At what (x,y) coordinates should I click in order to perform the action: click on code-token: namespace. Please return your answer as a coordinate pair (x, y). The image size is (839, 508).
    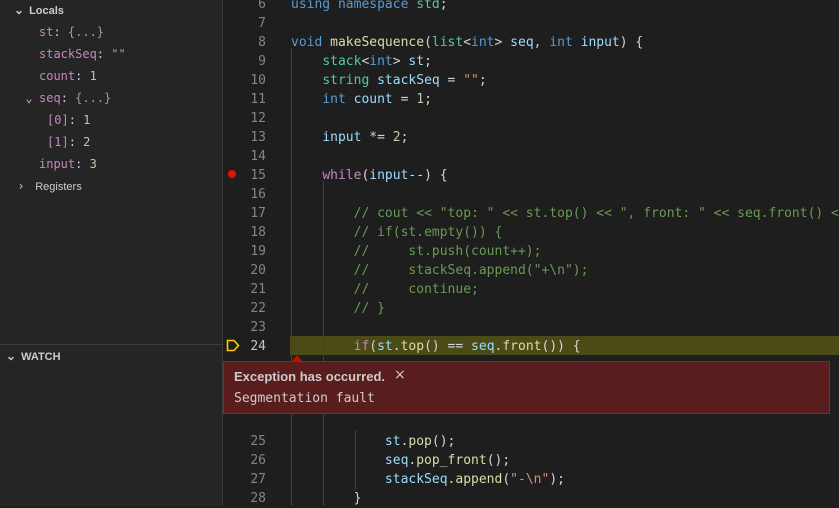
    Looking at the image, I should click on (373, 6).